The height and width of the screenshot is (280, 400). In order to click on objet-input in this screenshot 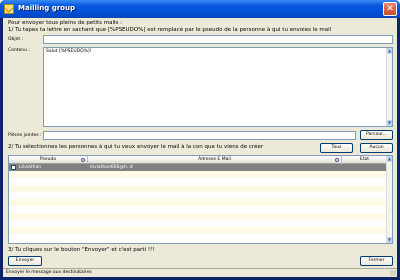, I will do `click(218, 39)`.